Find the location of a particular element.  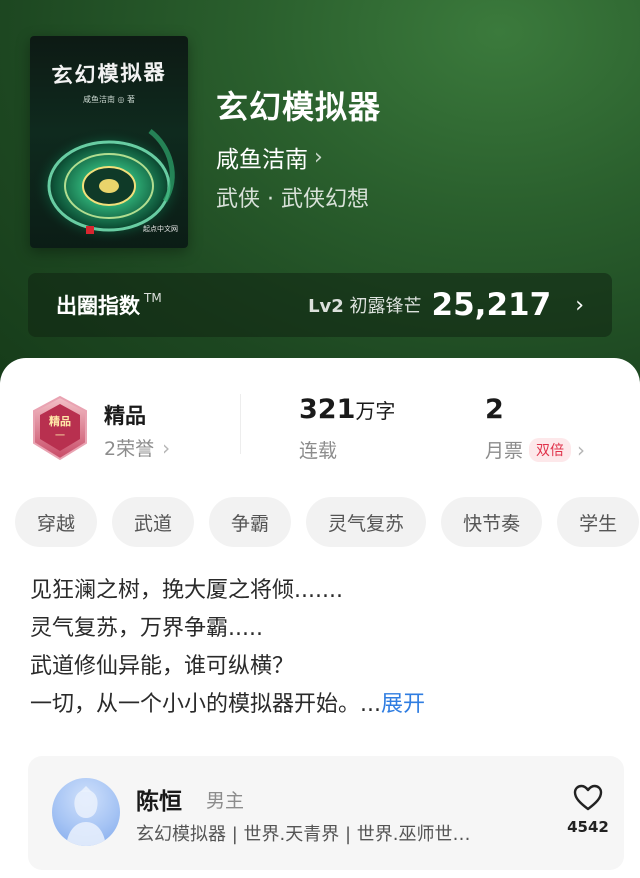

tag-chip: 学生 is located at coordinates (598, 522).